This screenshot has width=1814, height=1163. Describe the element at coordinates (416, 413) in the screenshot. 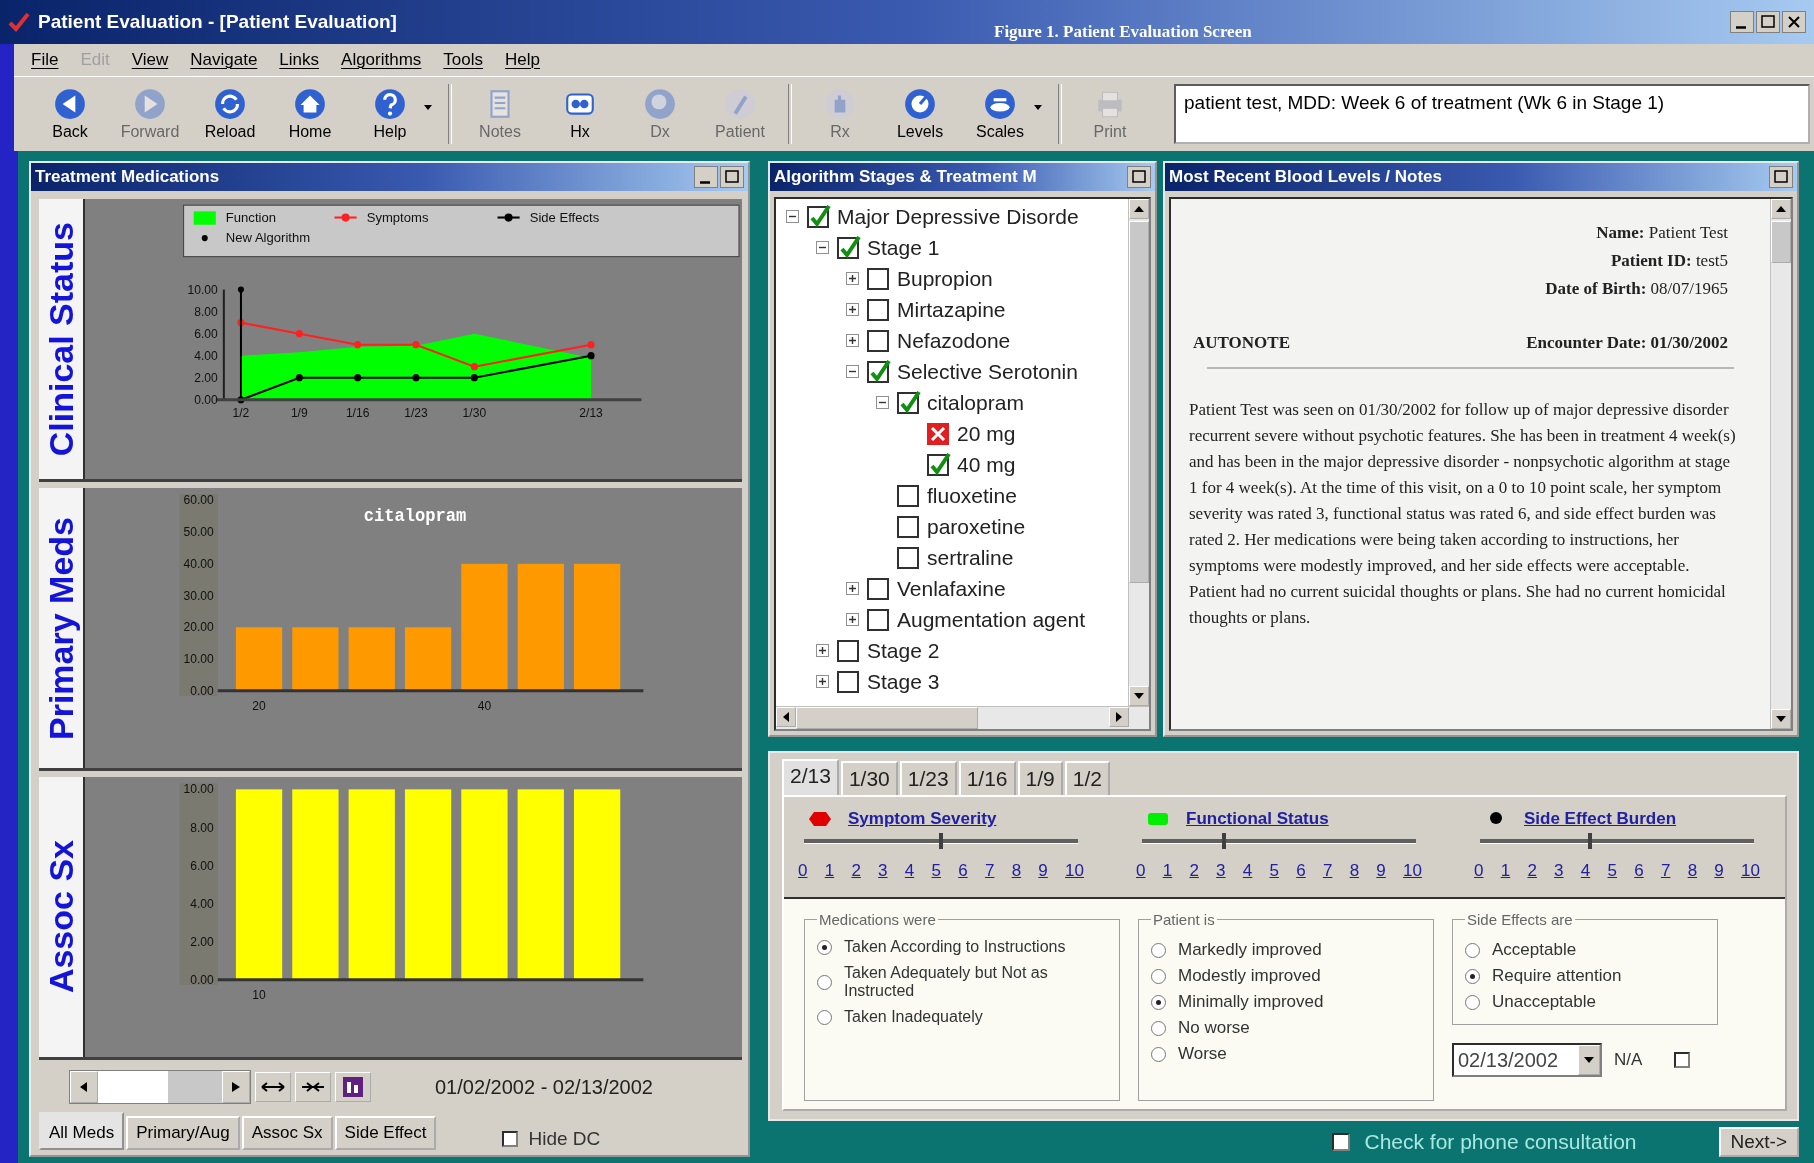

I see `tick-label: 1/23` at that location.